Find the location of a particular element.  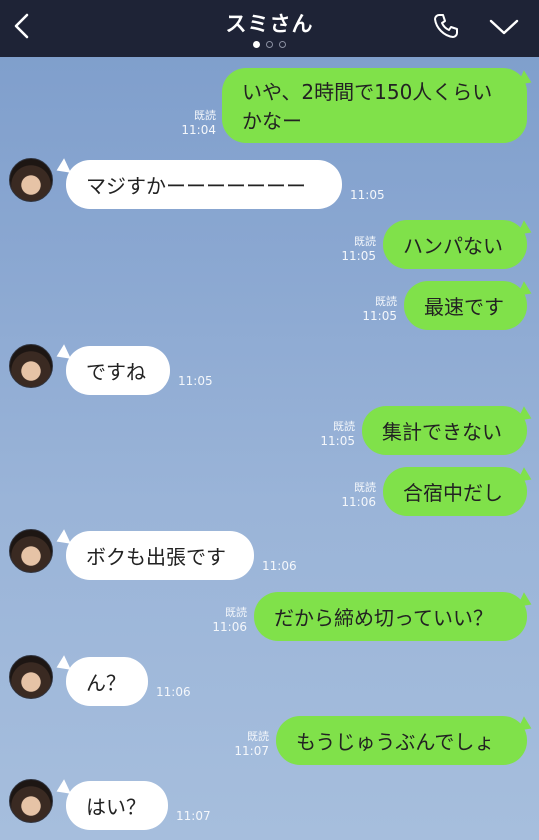

message-text: だから締め切っていい？ is located at coordinates (383, 618).